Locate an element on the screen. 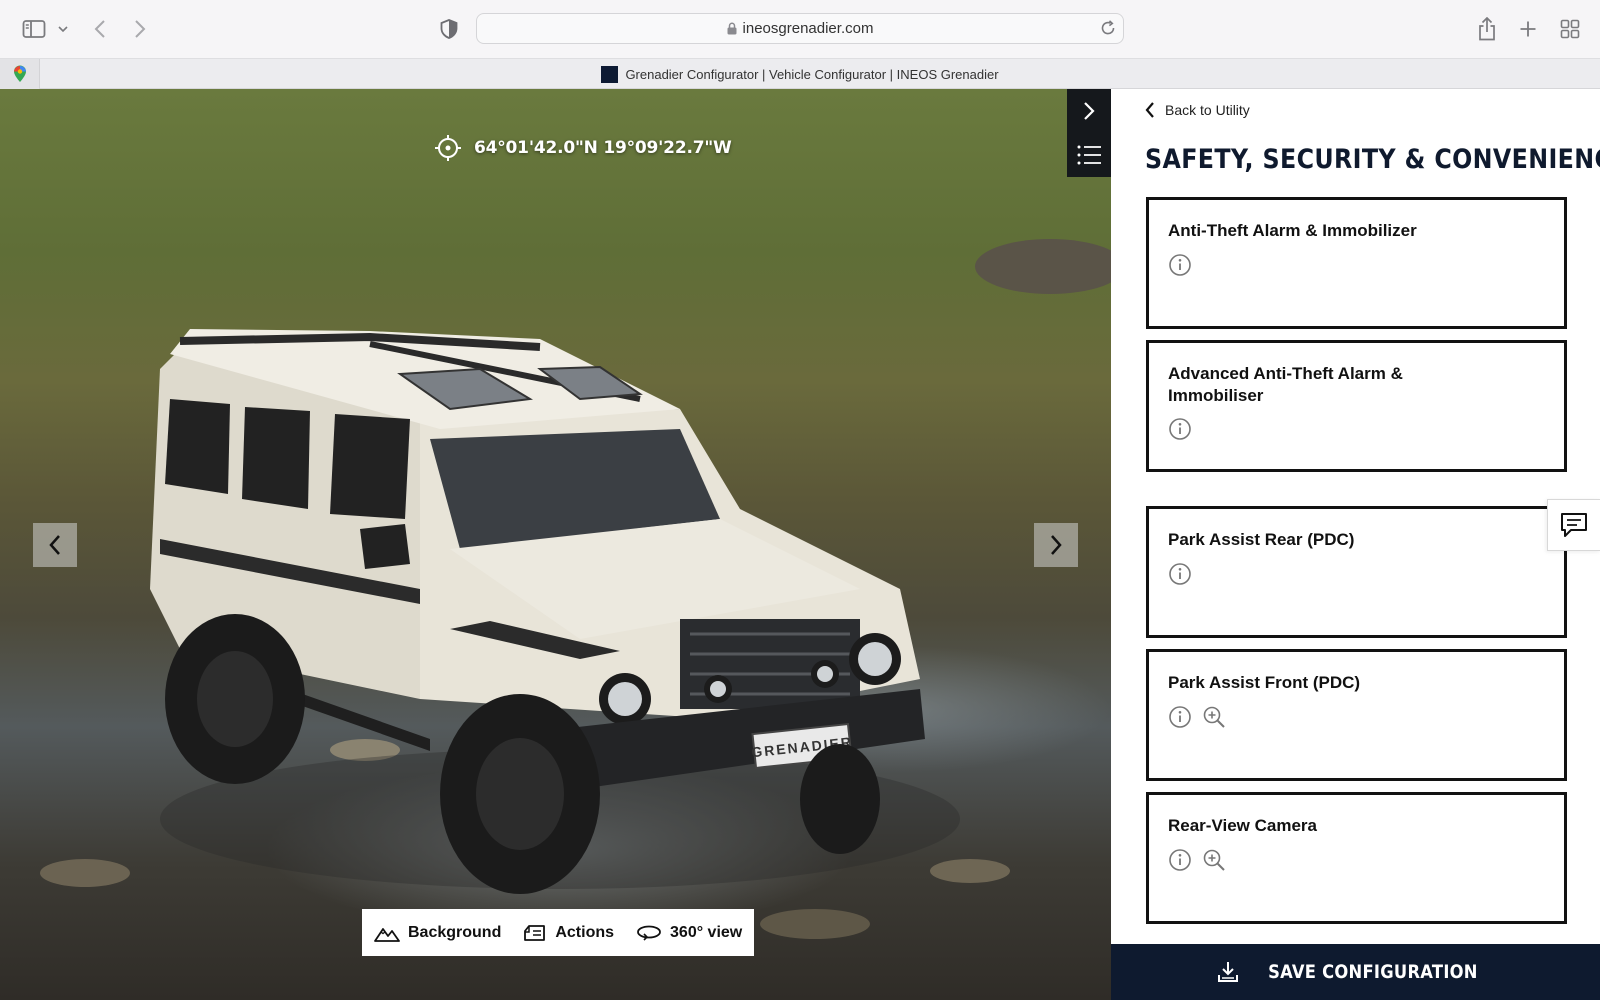  actions-label: Actions is located at coordinates (585, 932).